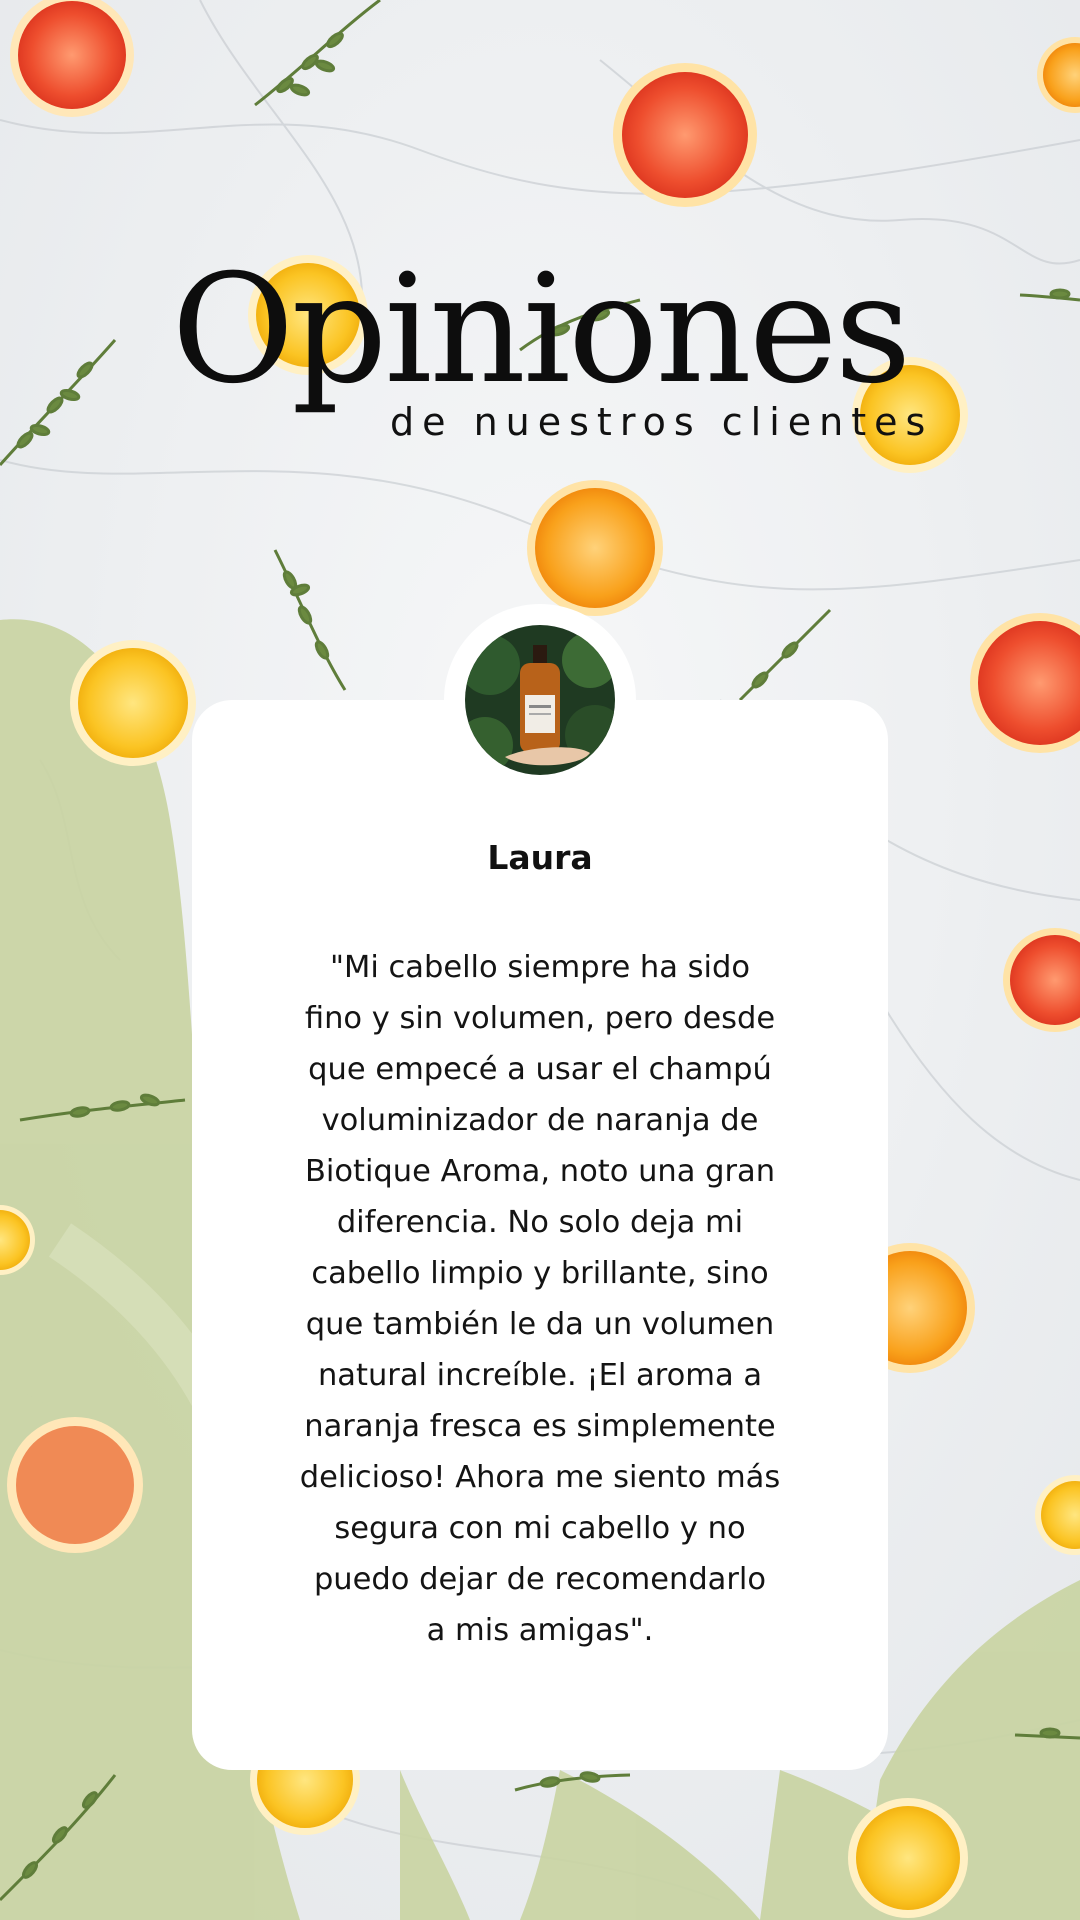  What do you see at coordinates (540, 857) in the screenshot?
I see `reviewer-name: Laura` at bounding box center [540, 857].